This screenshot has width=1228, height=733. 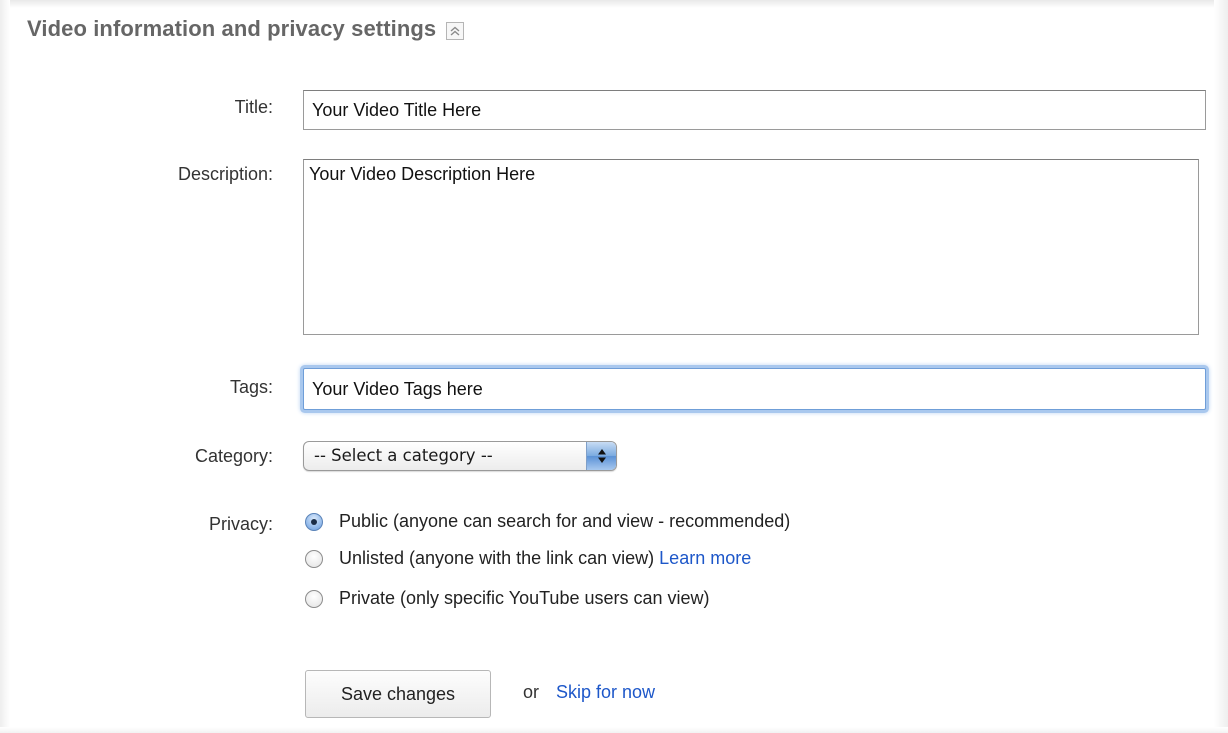 What do you see at coordinates (614, 4) in the screenshot?
I see `frame-shadow-top` at bounding box center [614, 4].